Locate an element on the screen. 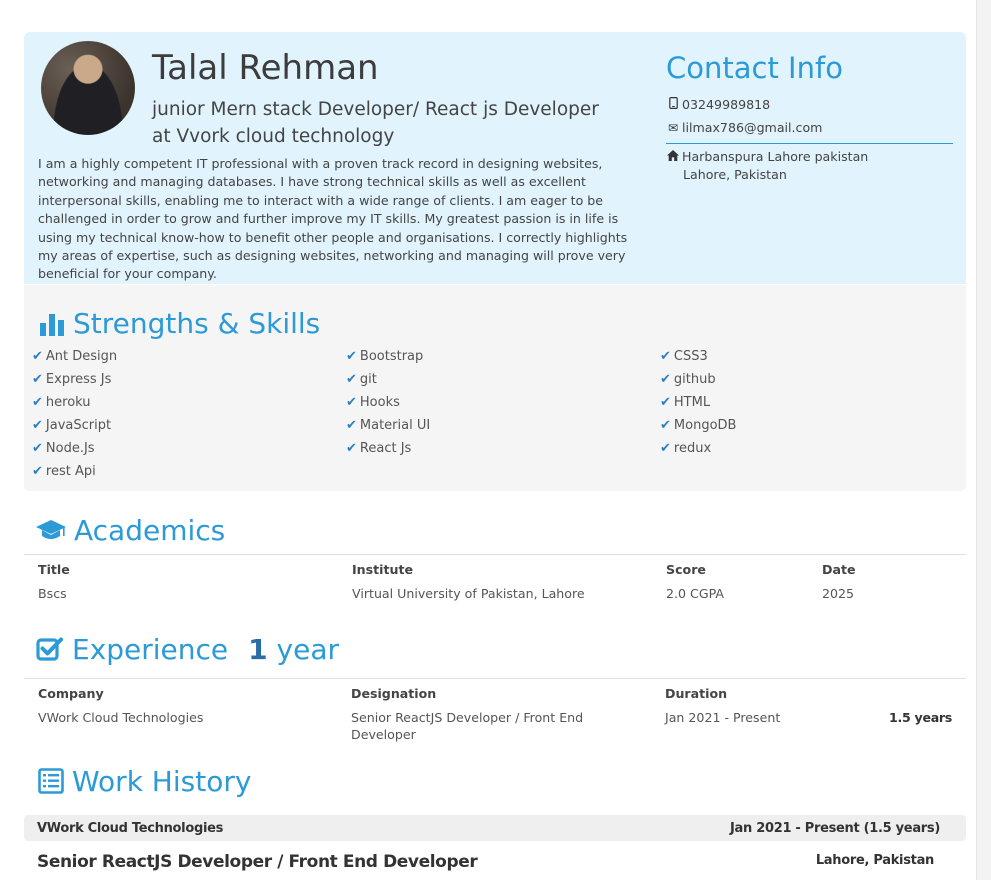 The image size is (991, 880). experience-heading: Experience 1 year is located at coordinates (187, 651).